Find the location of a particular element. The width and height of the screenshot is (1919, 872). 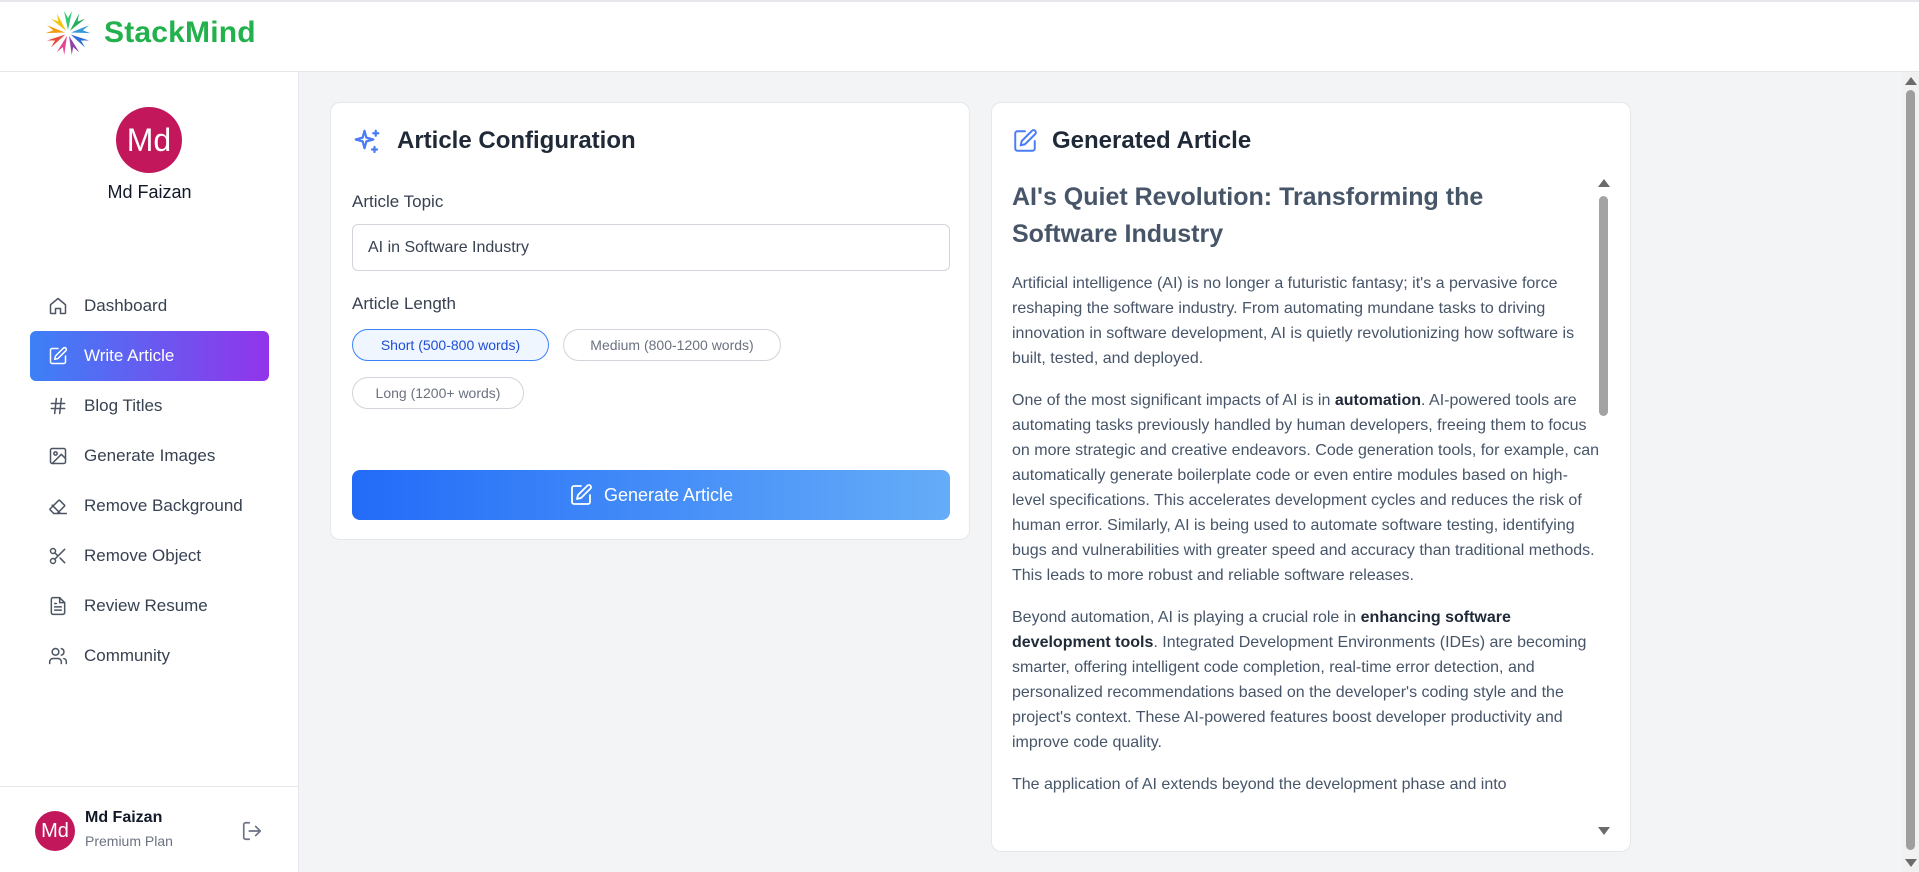

sidebar-item-generate-images: Generate Images is located at coordinates (149, 456).